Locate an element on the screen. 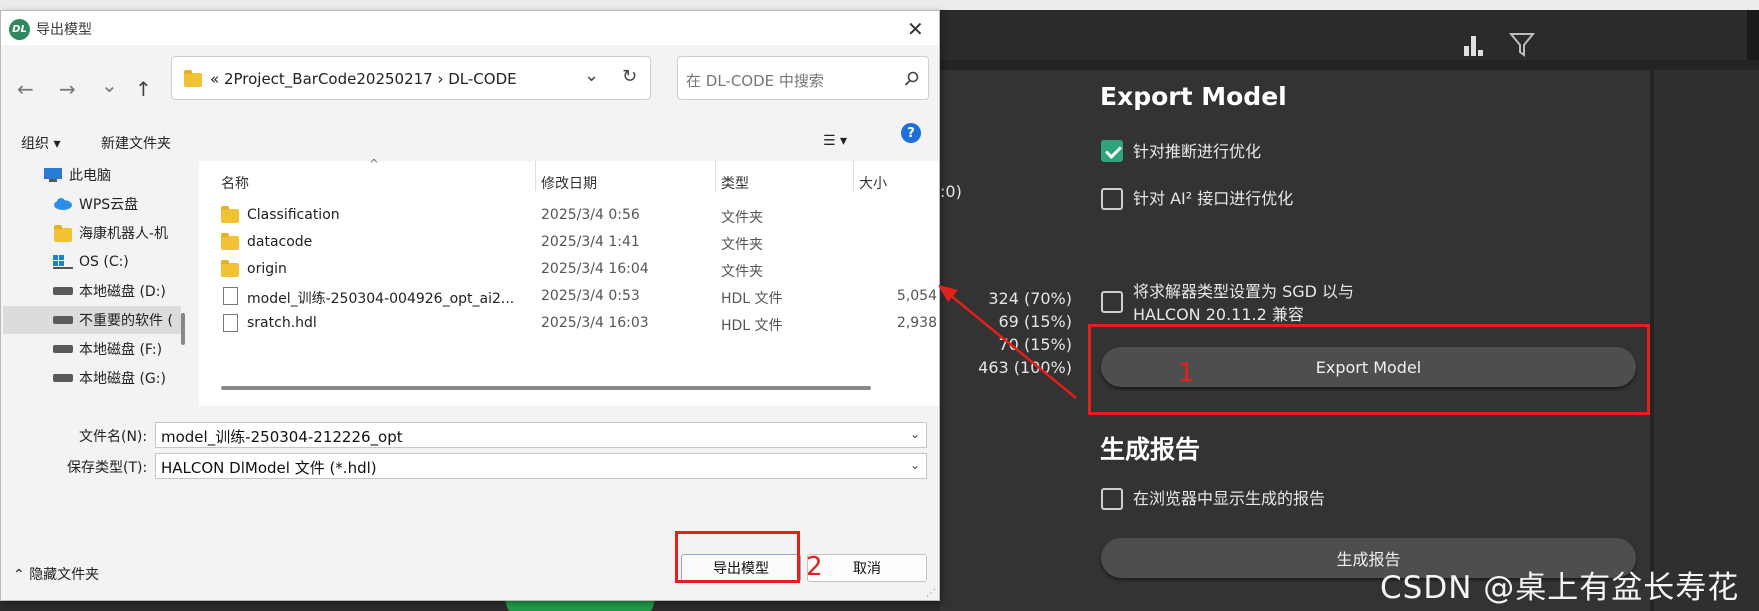 The image size is (1759, 611). sgd-compat-line1: 将求解器类型设置为 SGD 以与 is located at coordinates (1244, 291).